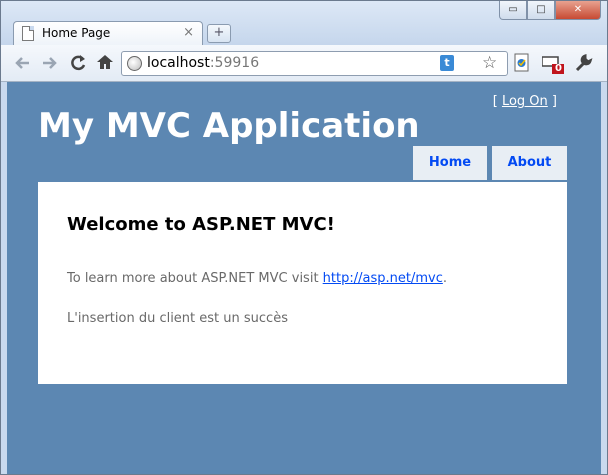  Describe the element at coordinates (489, 63) in the screenshot. I see `star-icon: ☆` at that location.